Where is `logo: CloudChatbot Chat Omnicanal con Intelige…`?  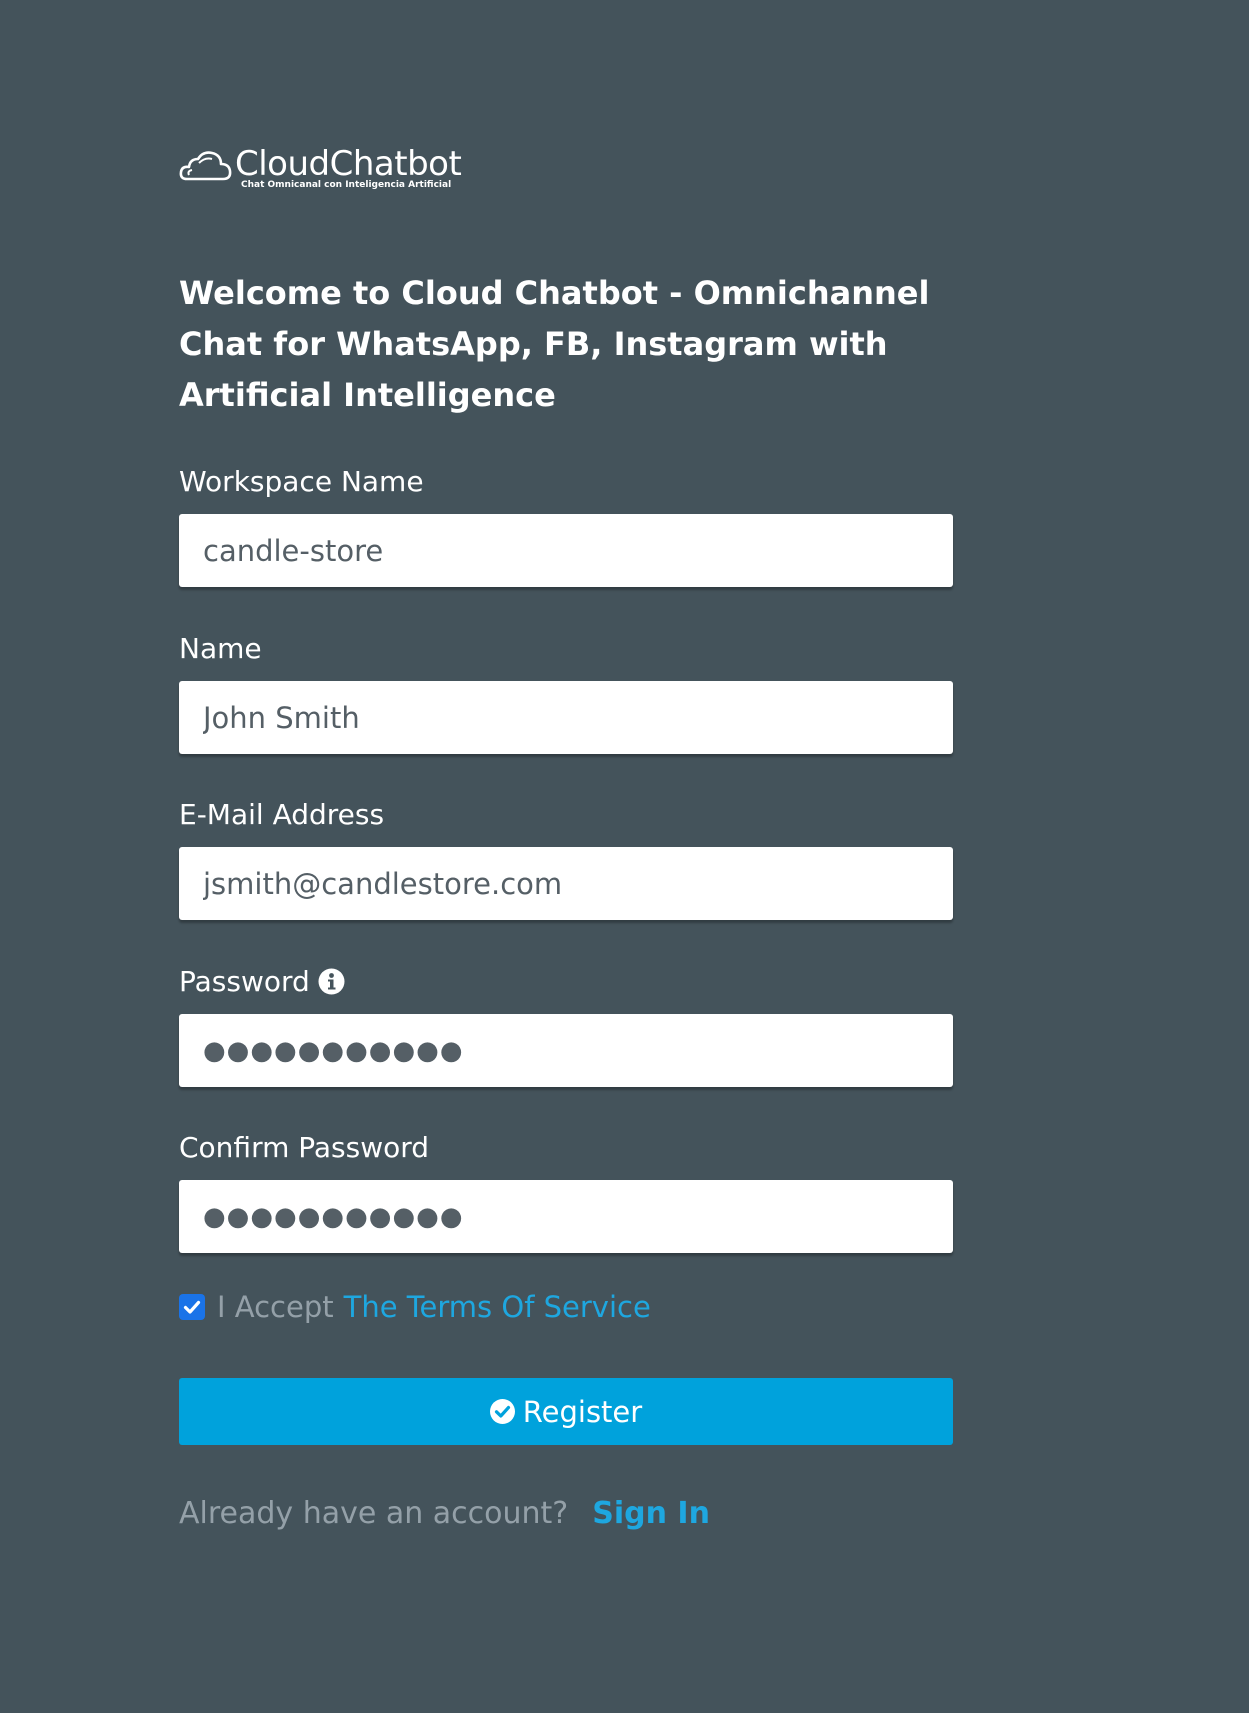 logo: CloudChatbot Chat Omnicanal con Intelige… is located at coordinates (320, 167).